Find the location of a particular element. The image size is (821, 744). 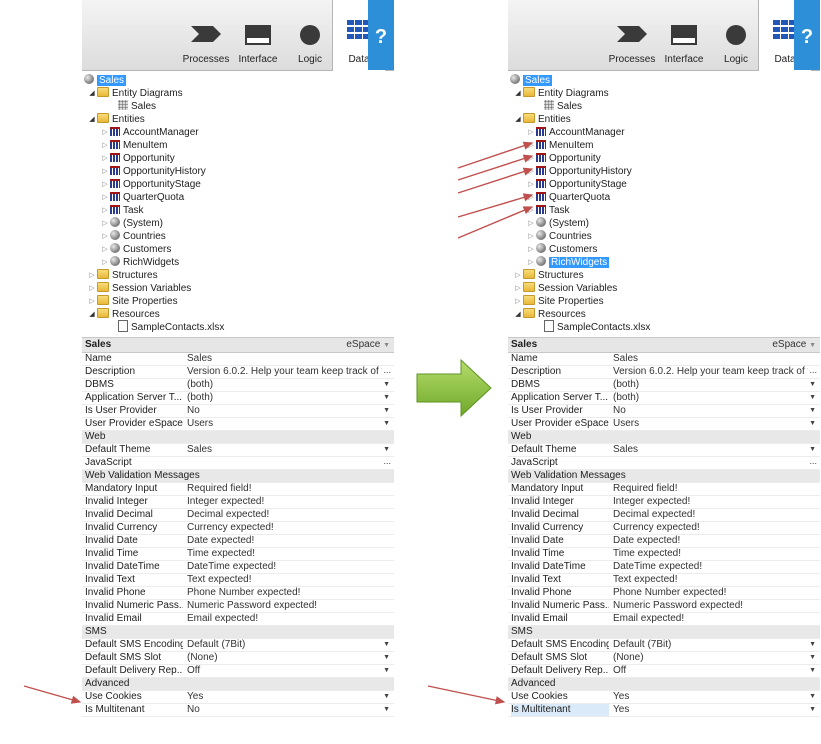

property-value: No is located at coordinates (284, 411).